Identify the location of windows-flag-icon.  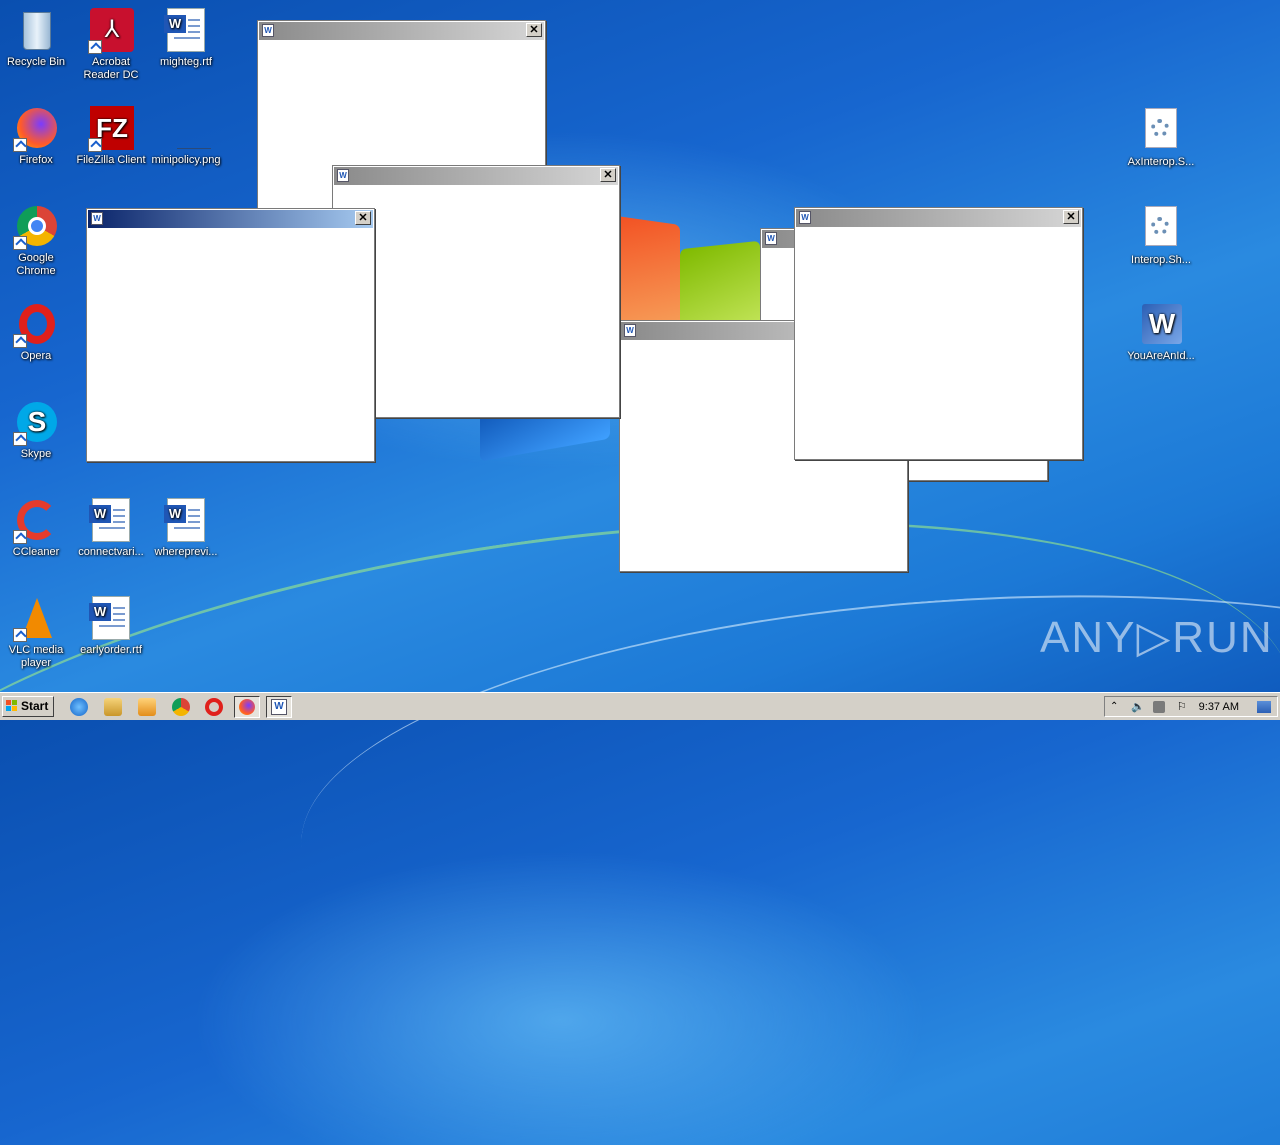
(12, 706).